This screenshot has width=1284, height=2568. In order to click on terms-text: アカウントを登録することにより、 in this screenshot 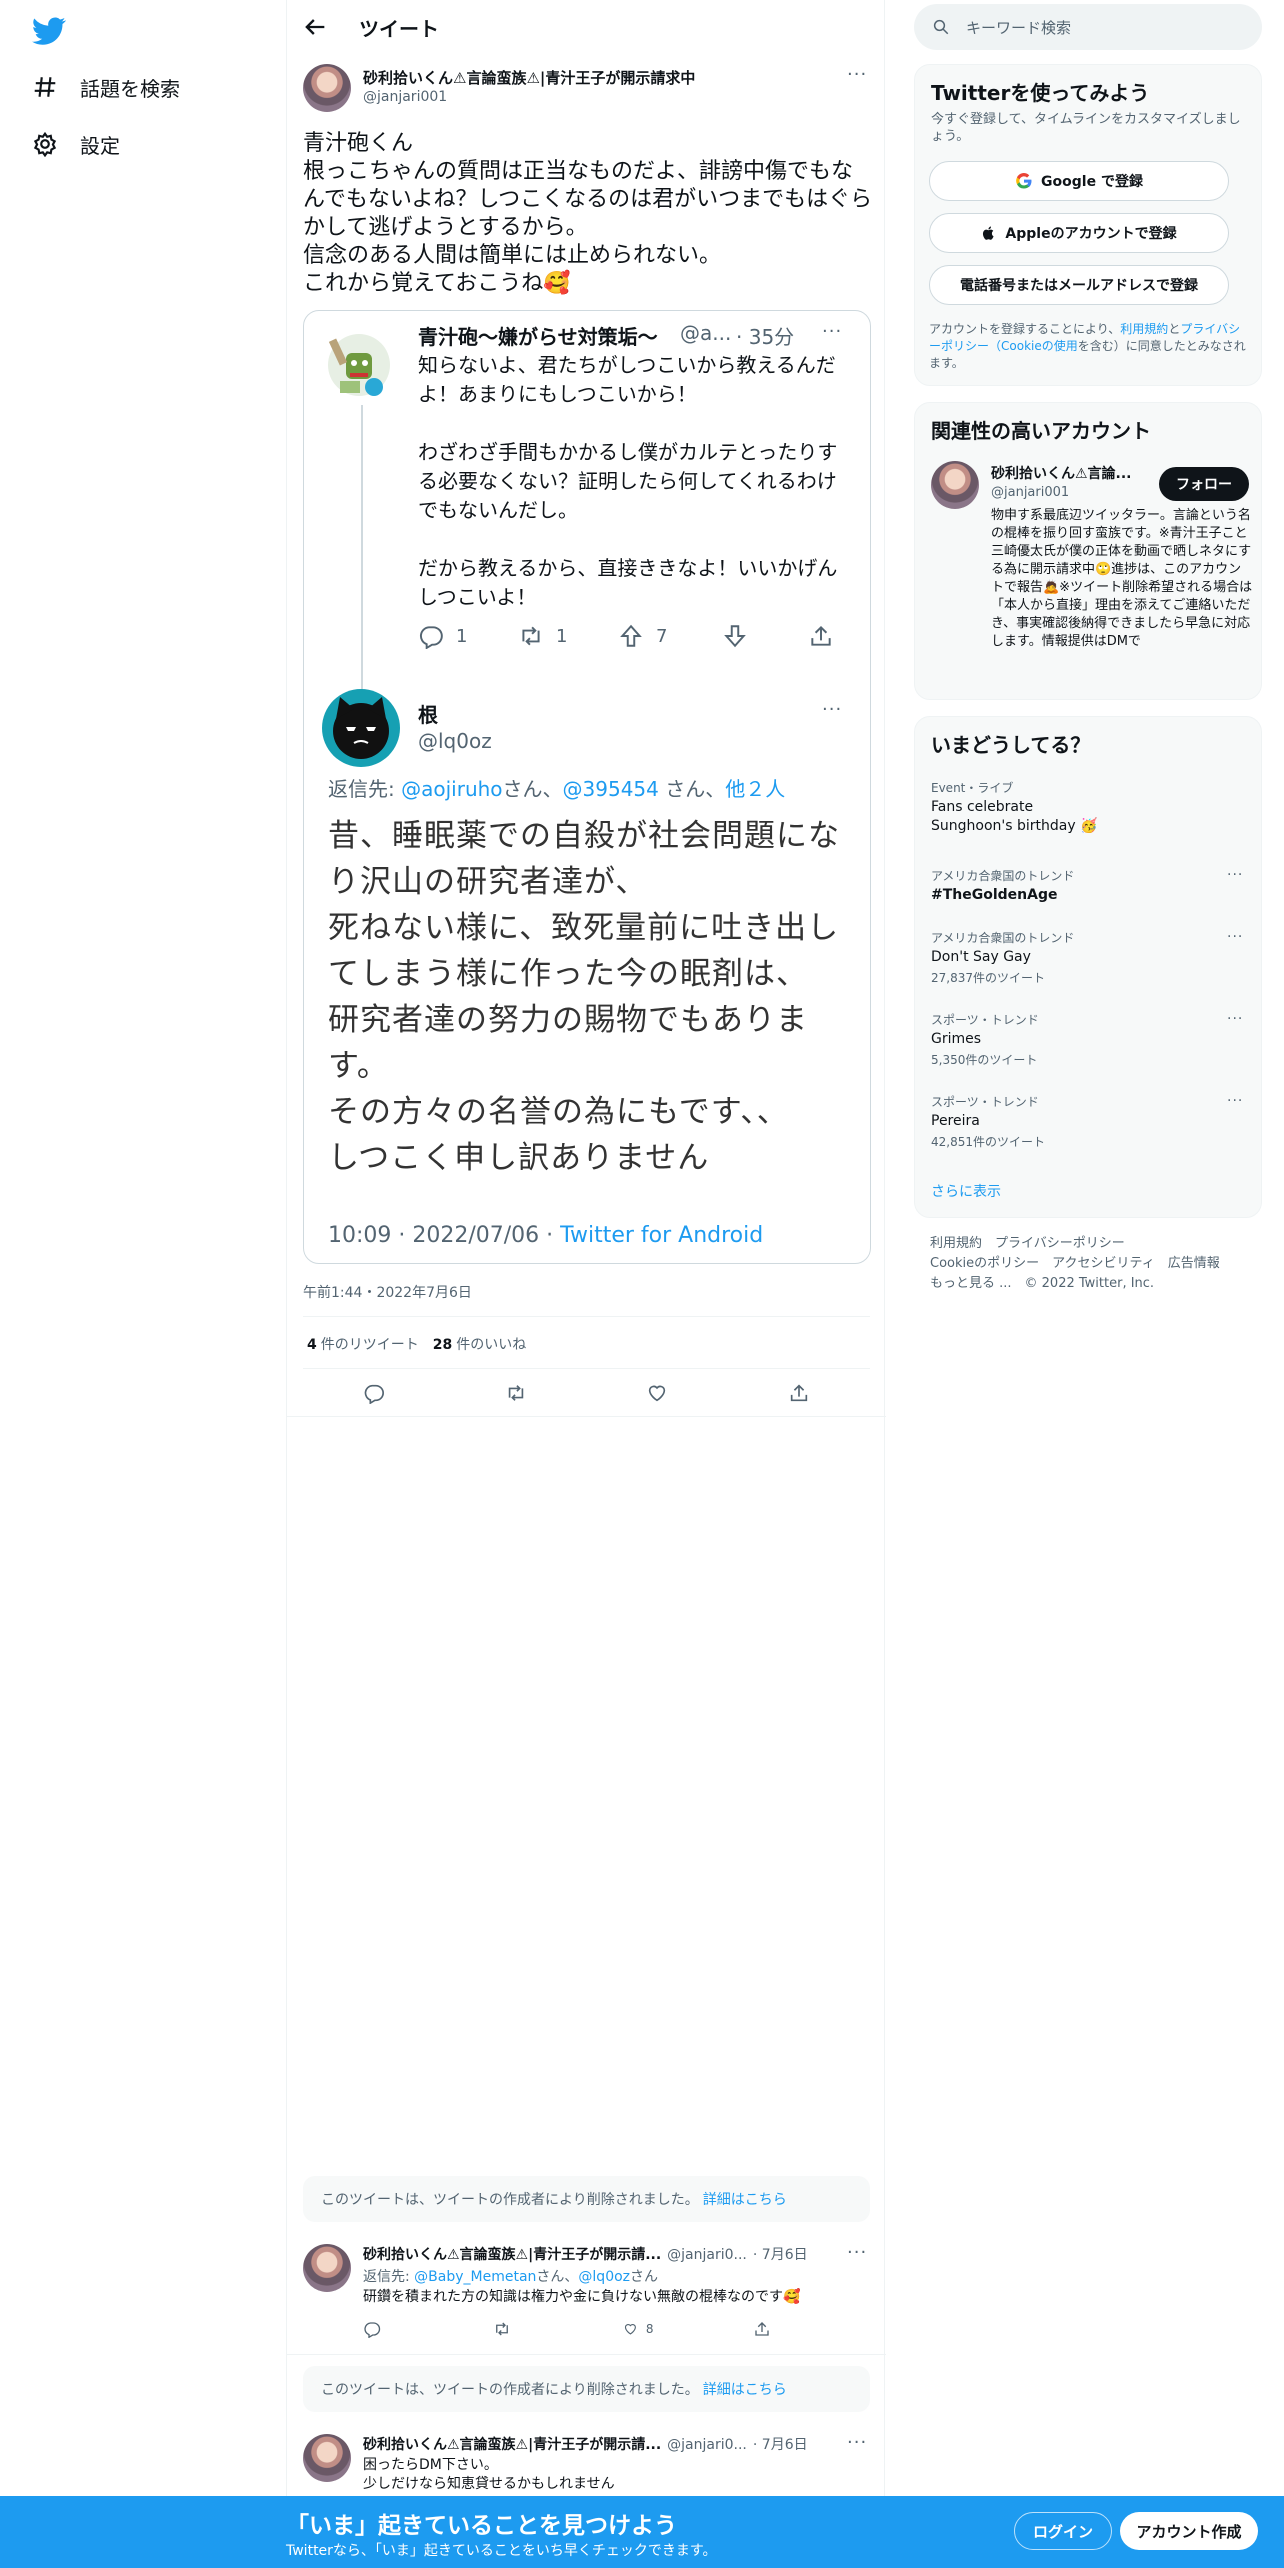, I will do `click(1025, 329)`.